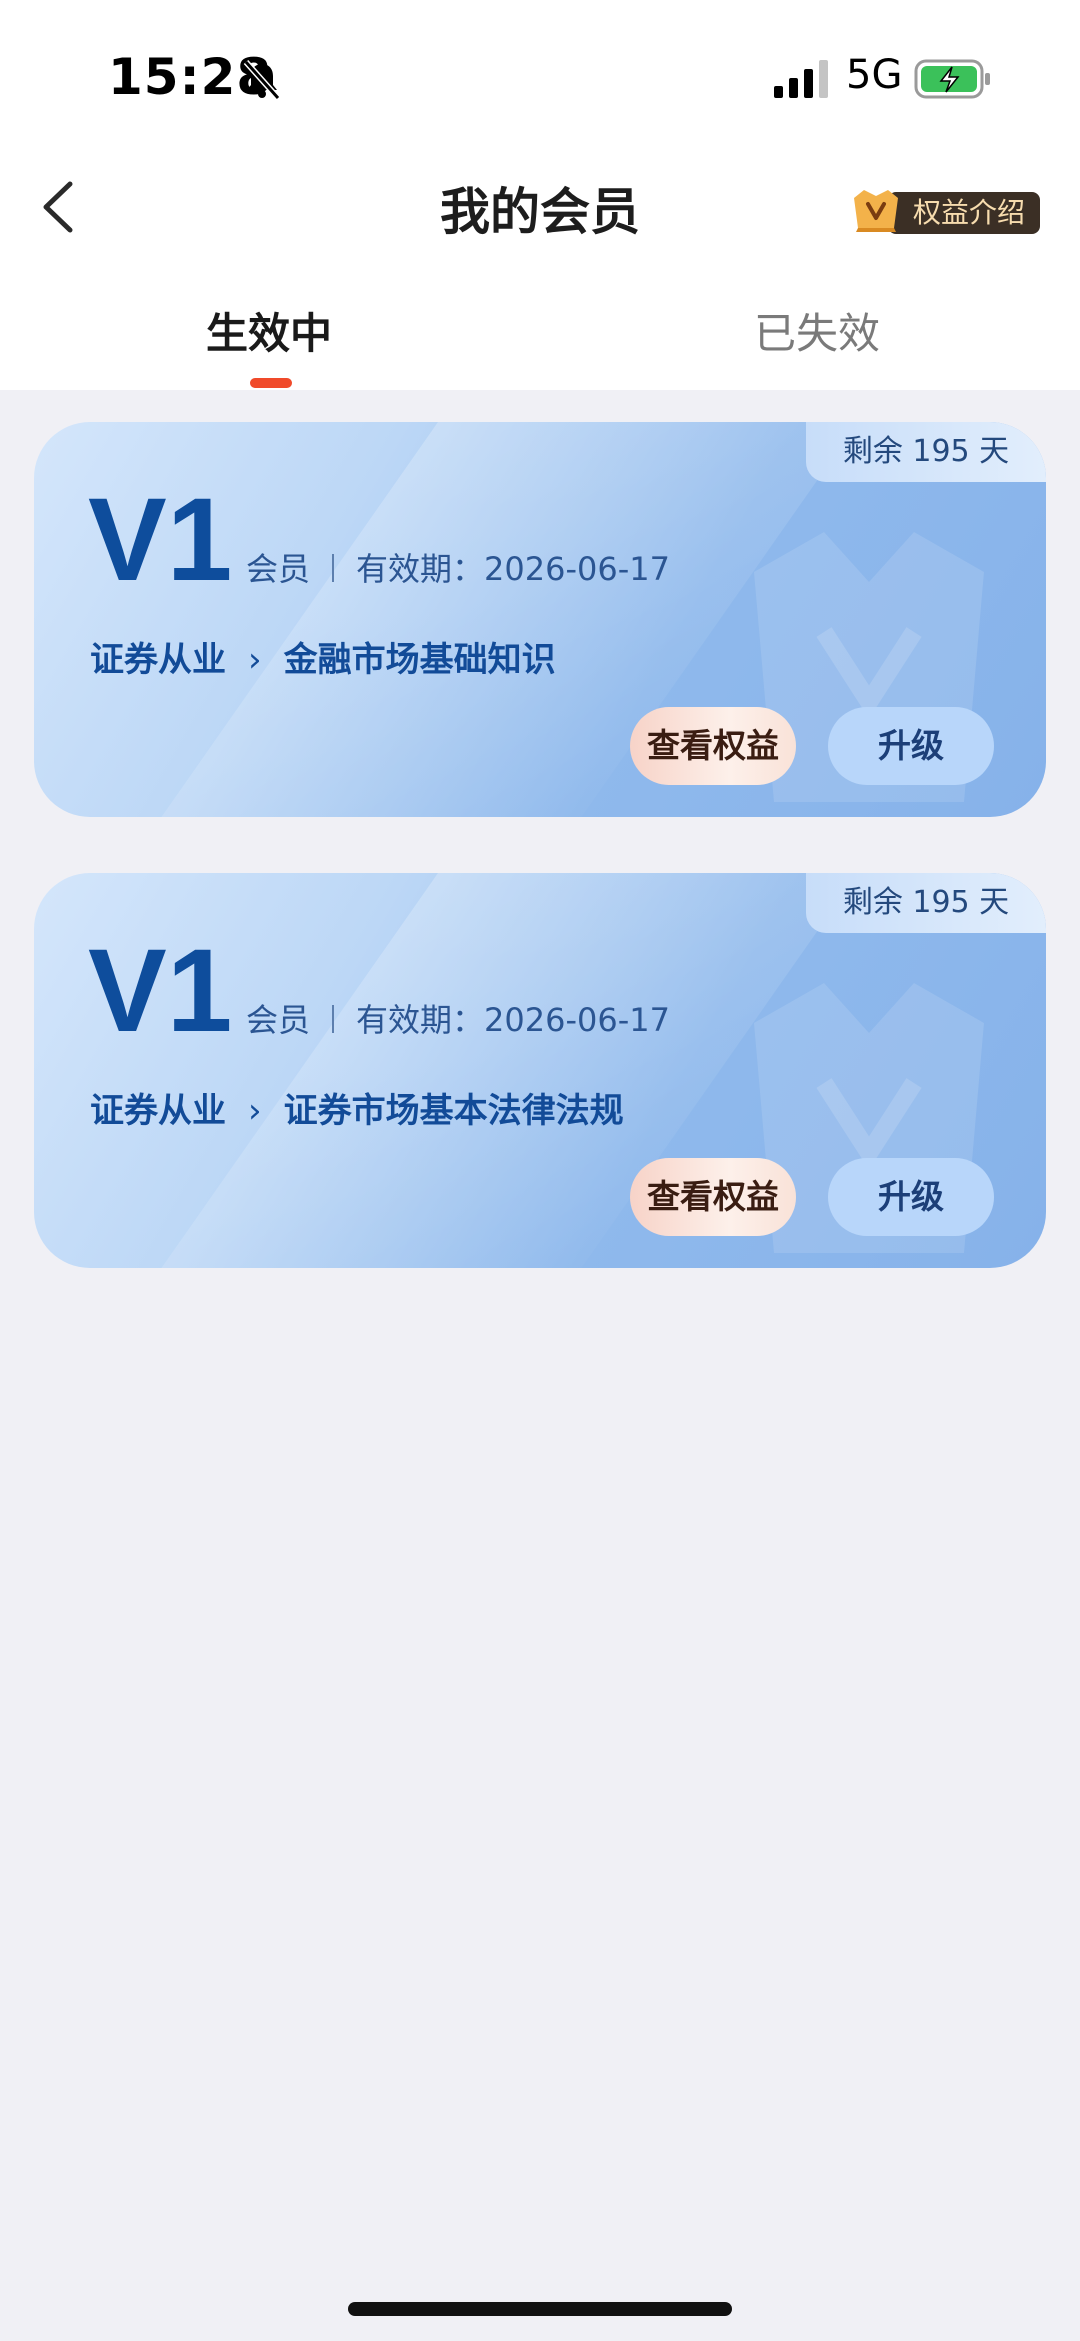 This screenshot has width=1080, height=2341. What do you see at coordinates (269, 330) in the screenshot?
I see `tab-active: 生效中` at bounding box center [269, 330].